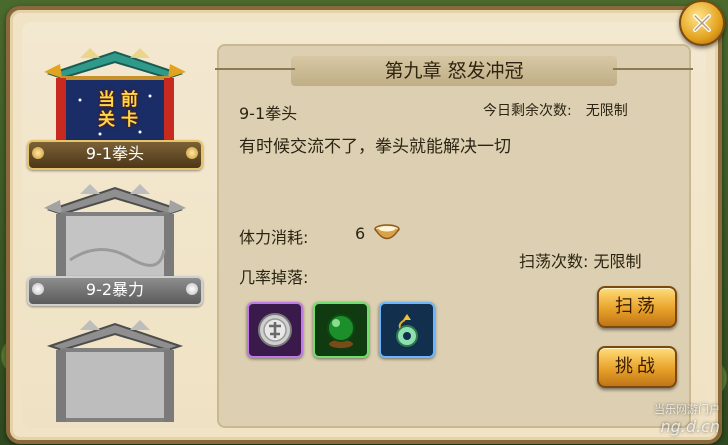 This screenshot has width=728, height=445. I want to click on stage-name: 9-1拳头, so click(268, 113).